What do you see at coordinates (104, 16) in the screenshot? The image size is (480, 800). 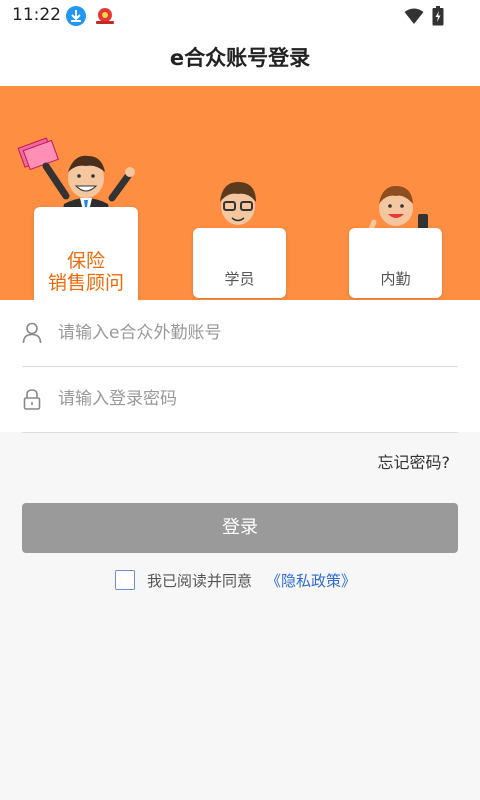 I see `app-notification-icon` at bounding box center [104, 16].